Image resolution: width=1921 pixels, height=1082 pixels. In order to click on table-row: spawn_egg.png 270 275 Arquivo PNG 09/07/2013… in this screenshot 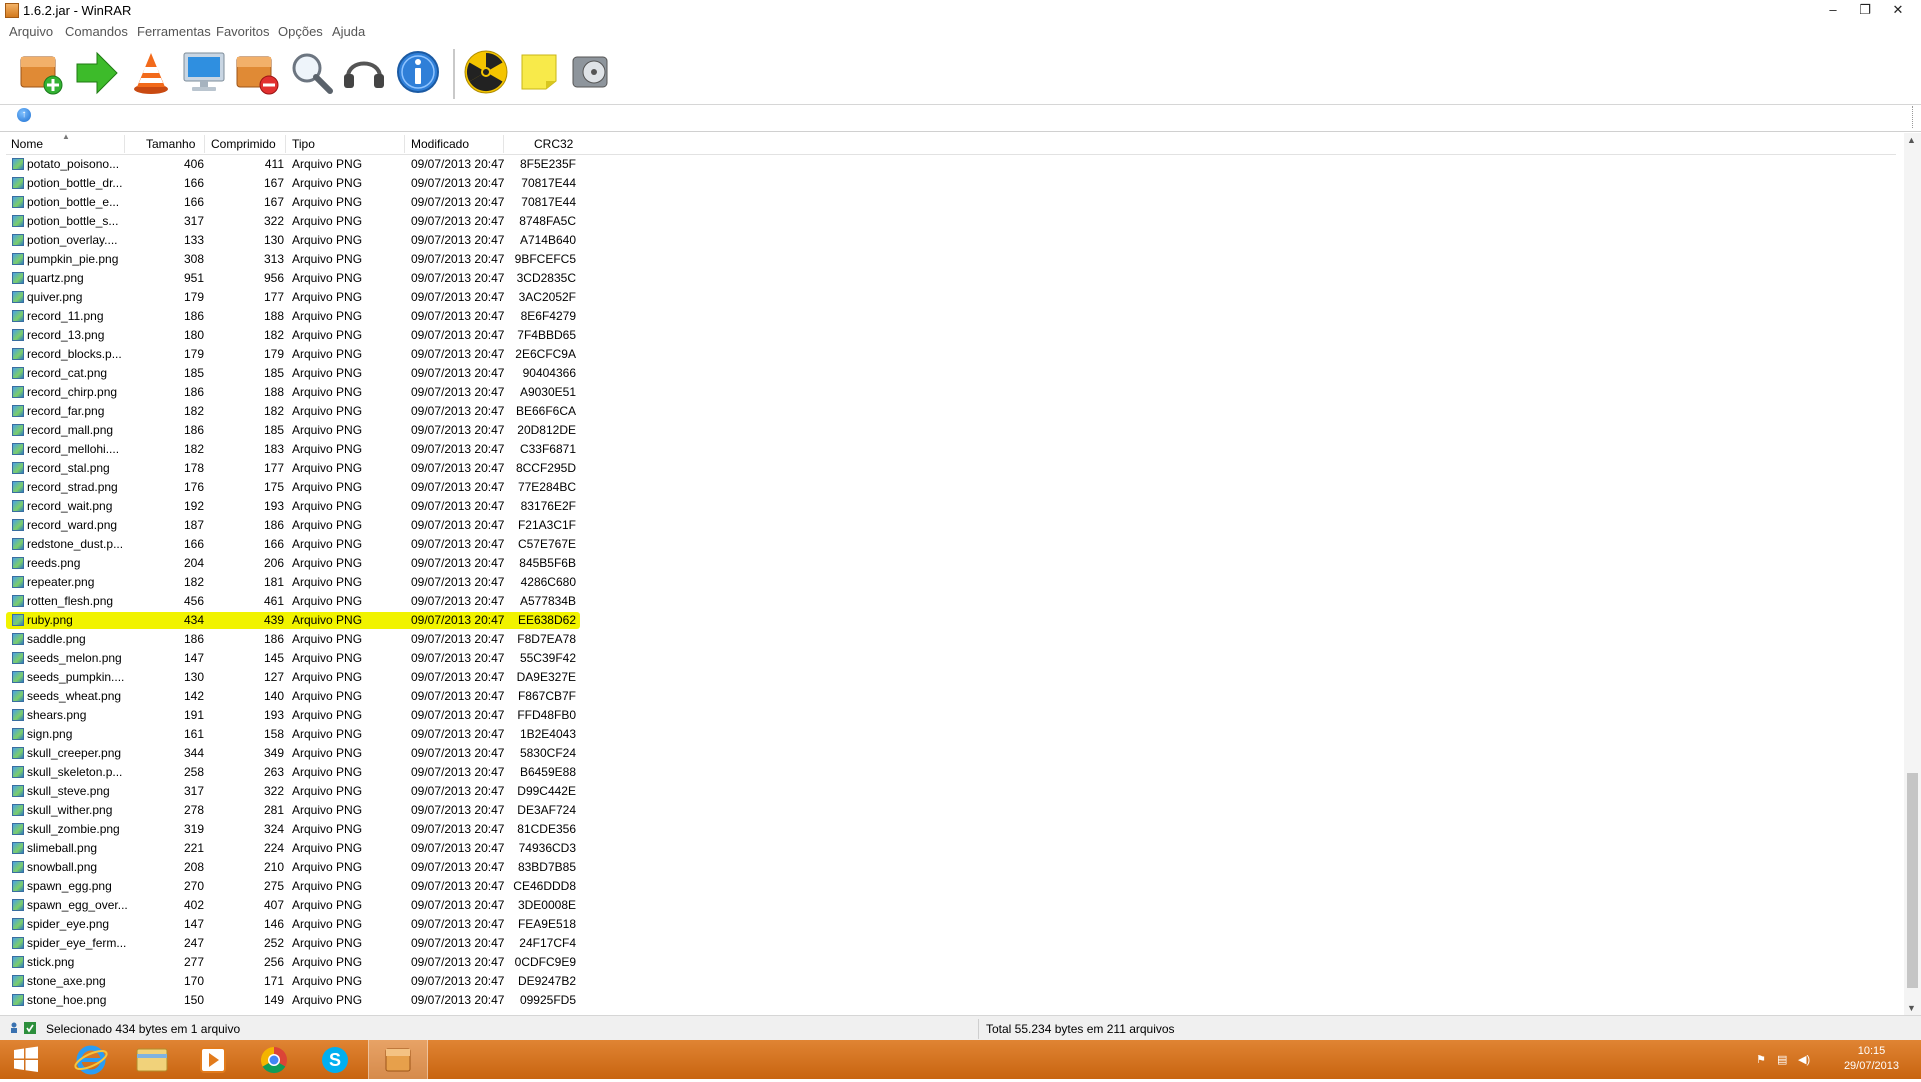, I will do `click(951, 886)`.